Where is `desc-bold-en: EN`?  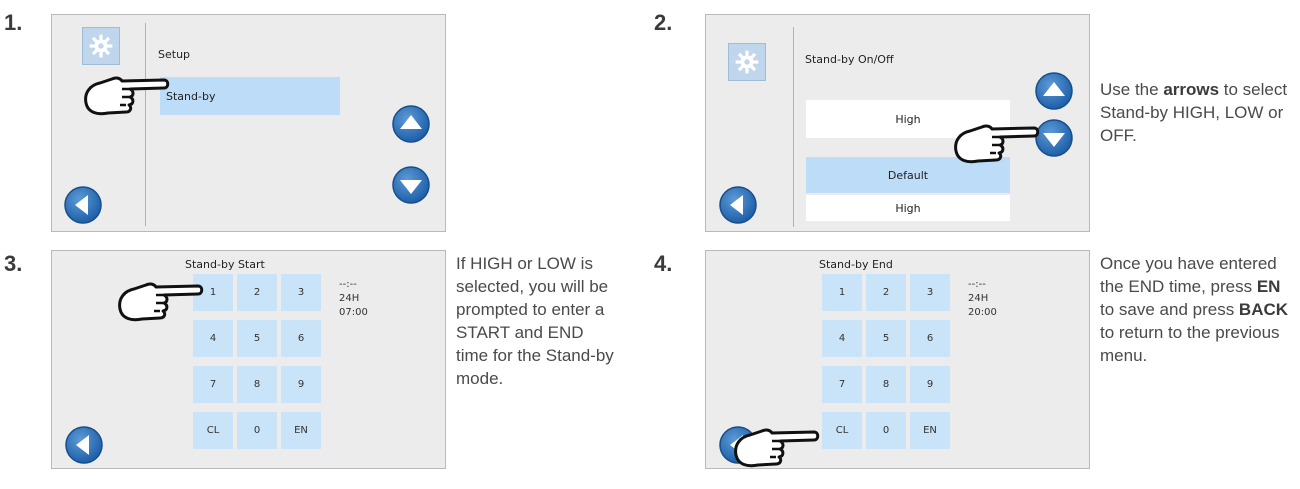 desc-bold-en: EN is located at coordinates (1268, 286).